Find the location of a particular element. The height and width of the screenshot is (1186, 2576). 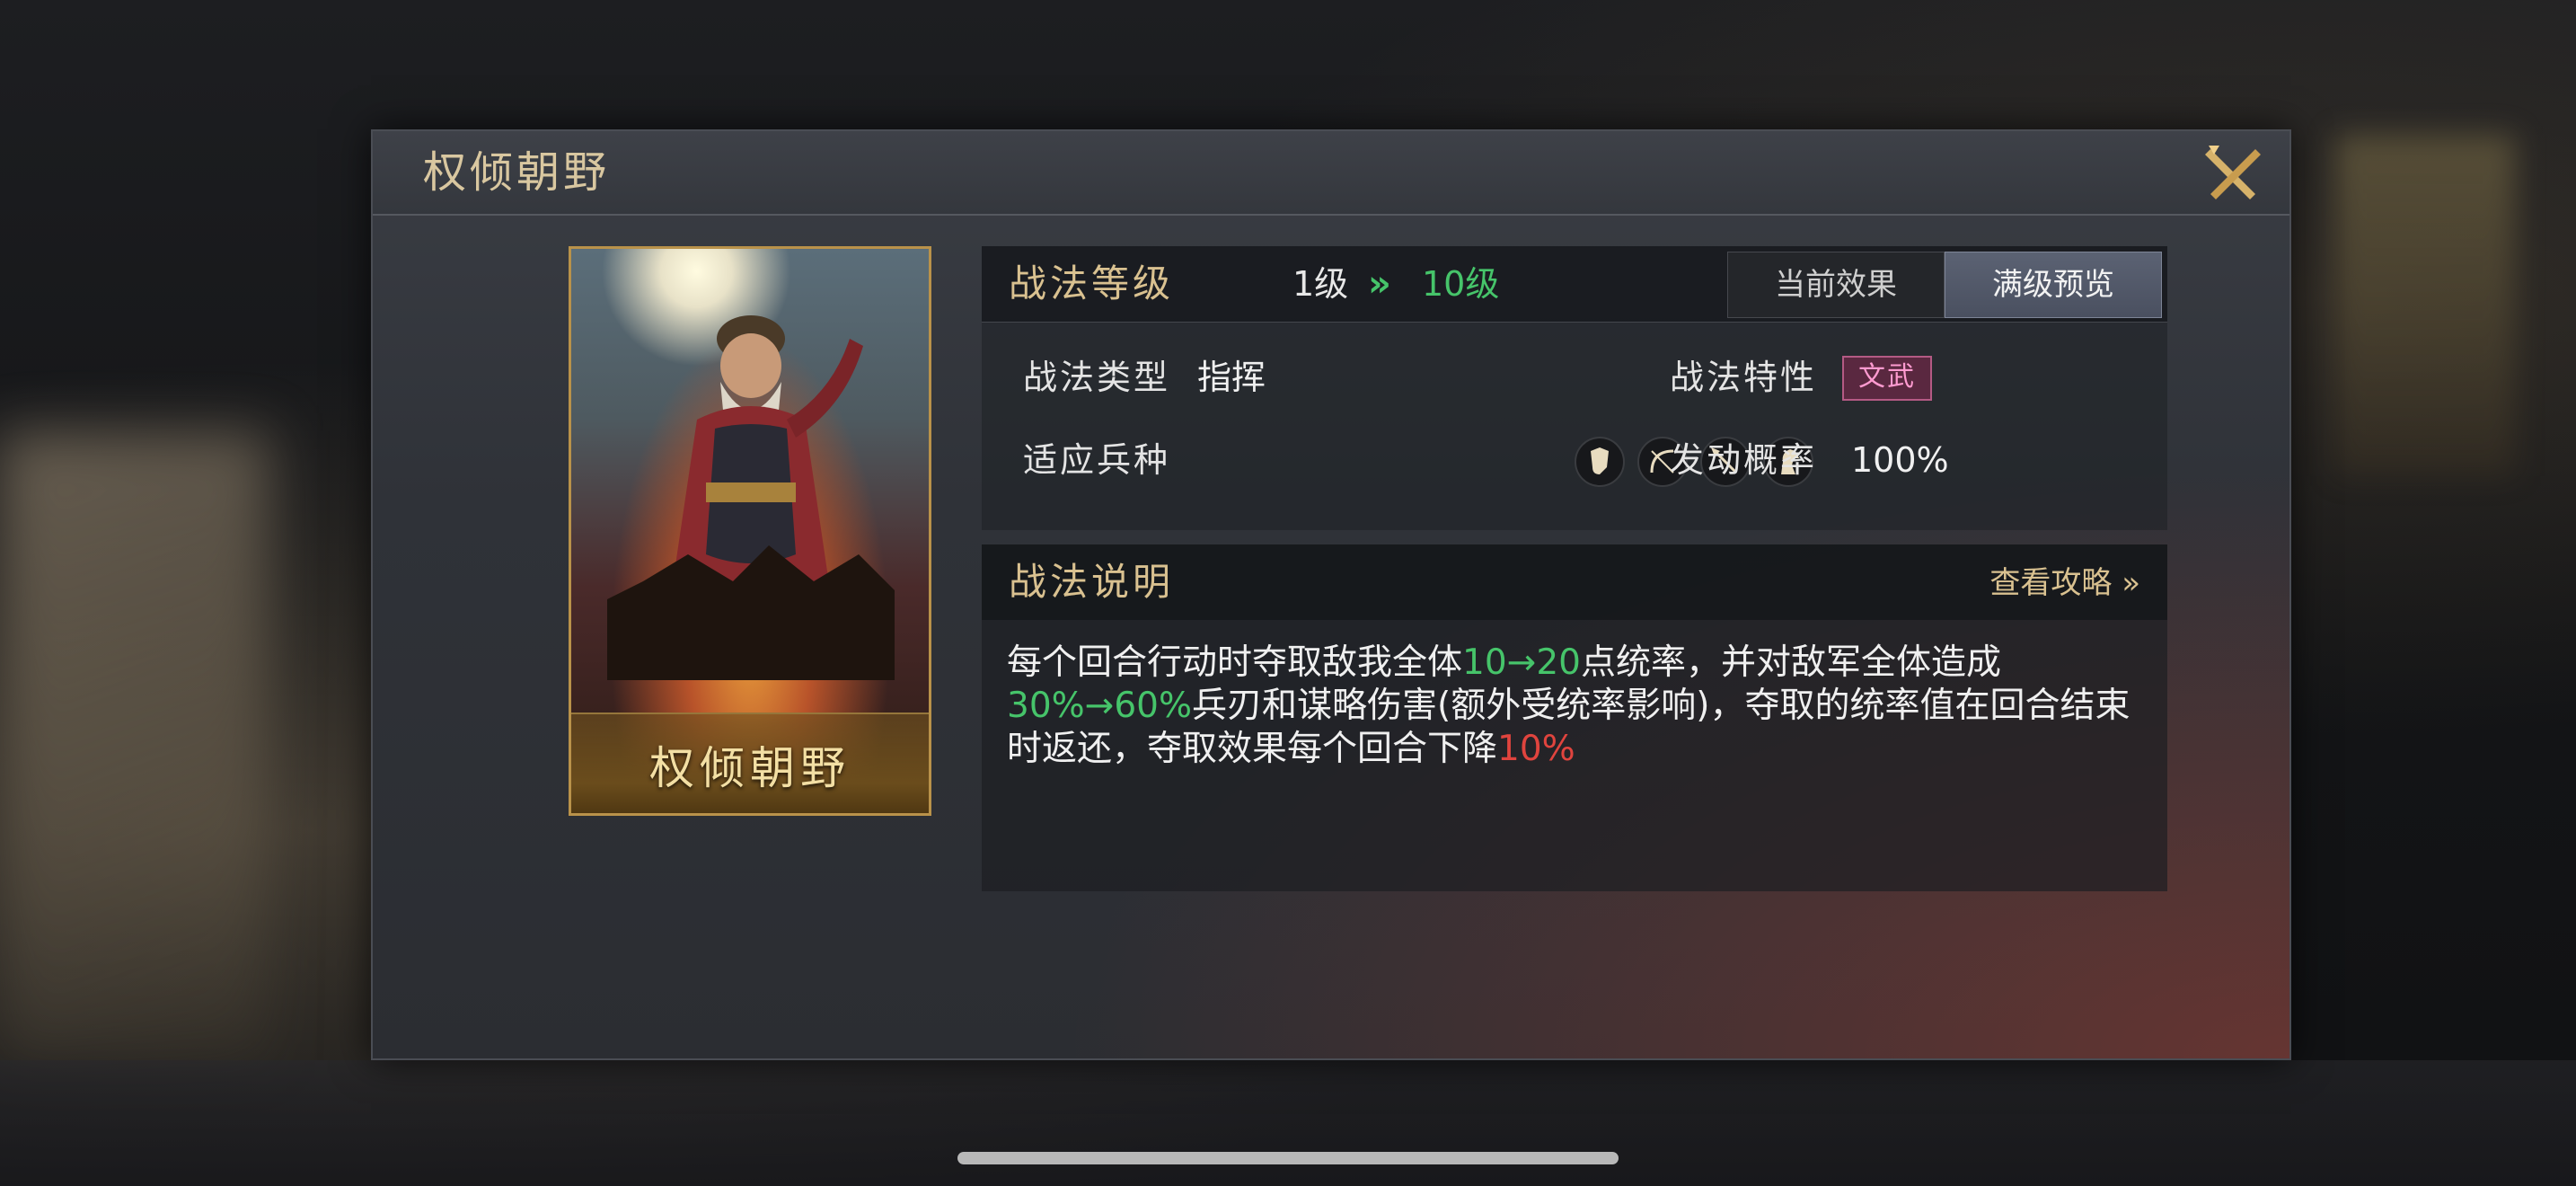

description-header: 战法说明 查看攻略 » is located at coordinates (1574, 582).